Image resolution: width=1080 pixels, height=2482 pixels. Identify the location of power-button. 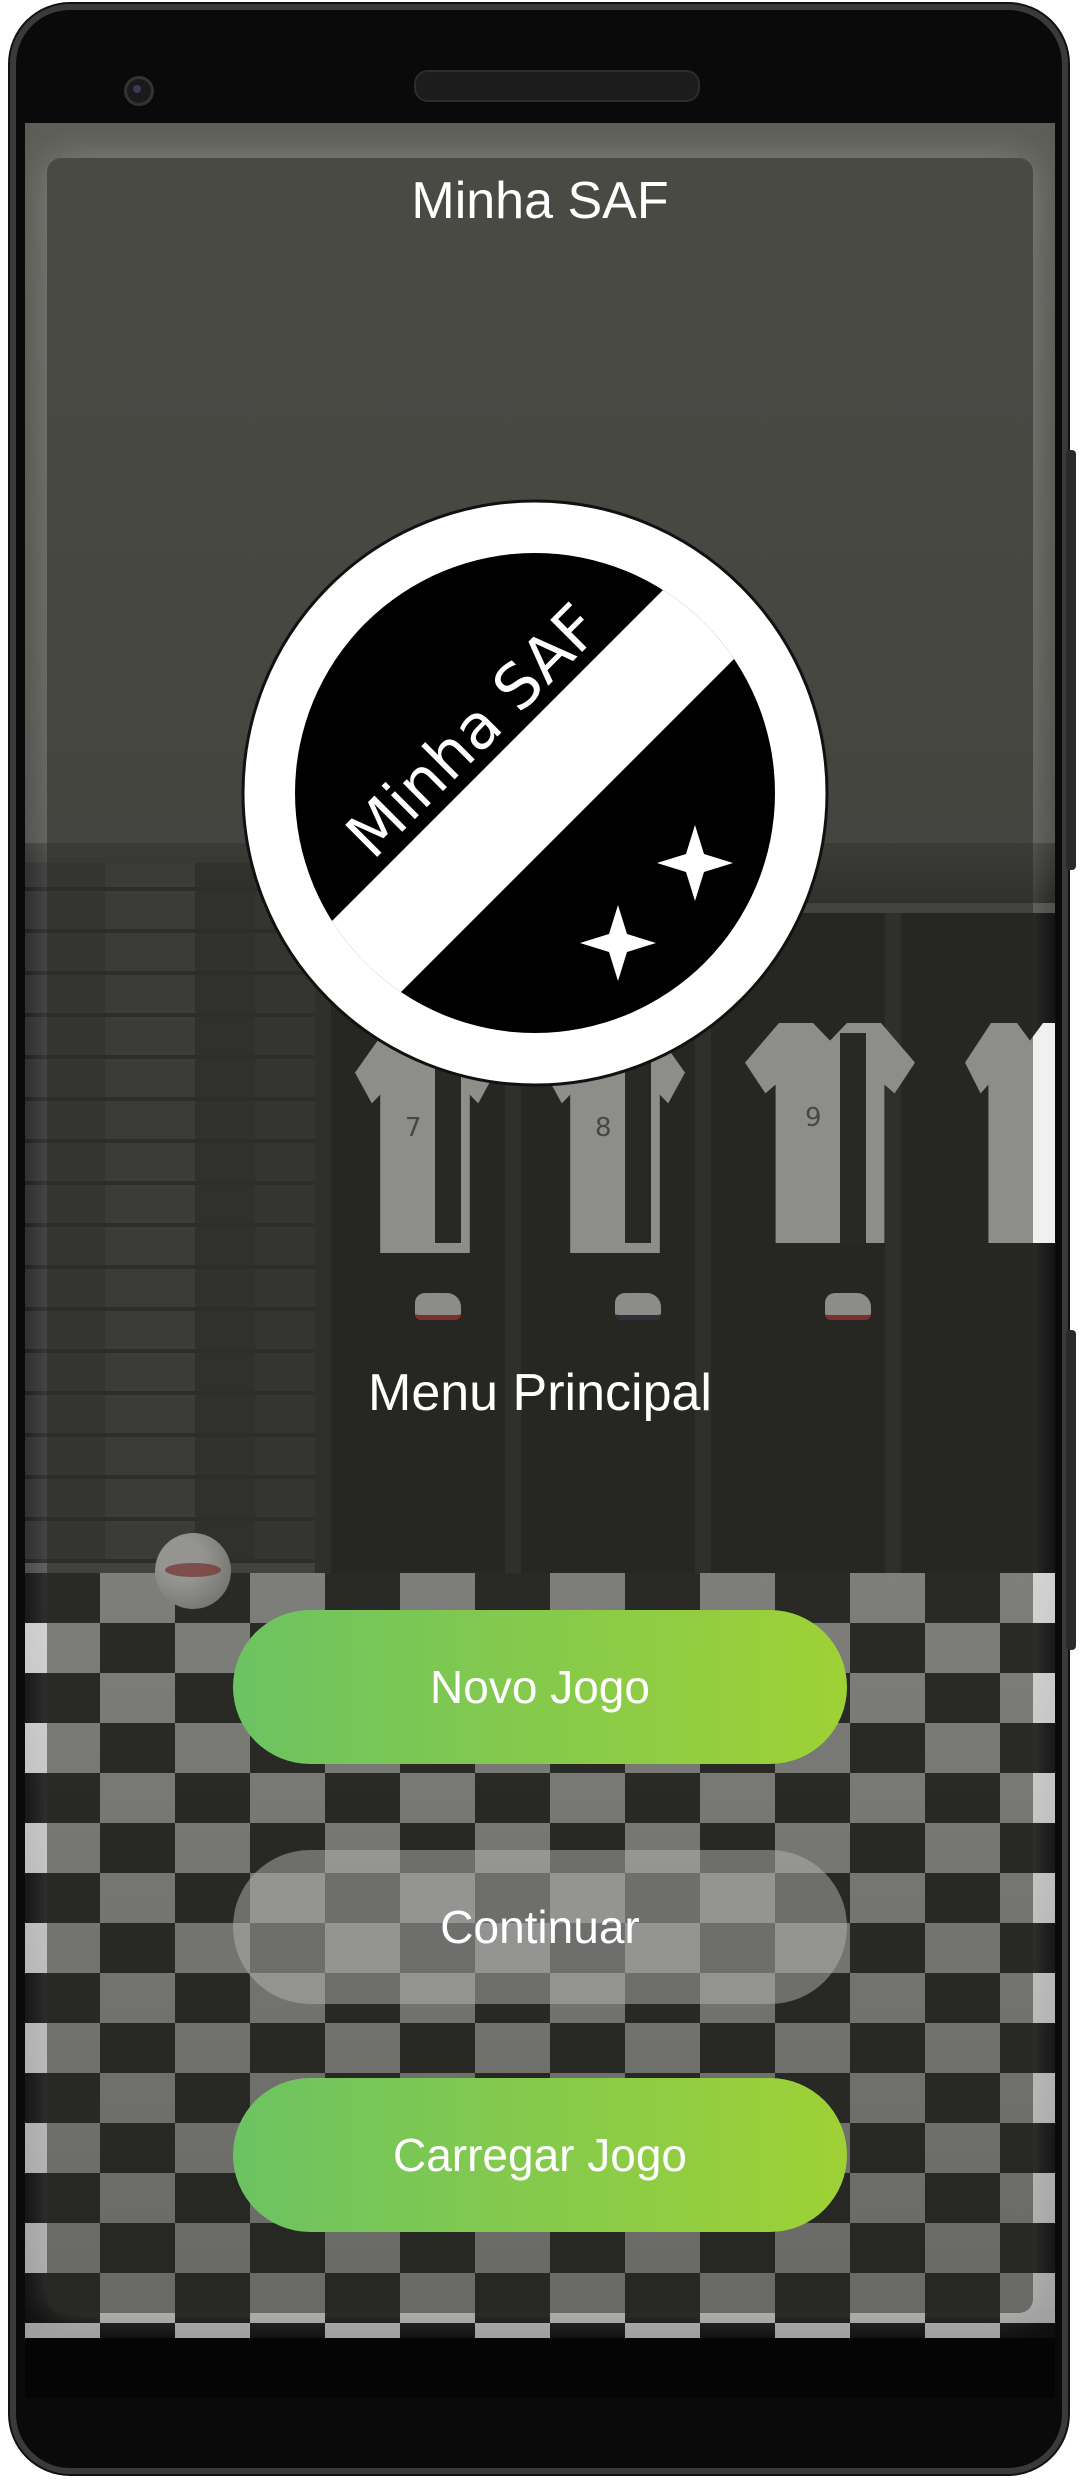
(1071, 660).